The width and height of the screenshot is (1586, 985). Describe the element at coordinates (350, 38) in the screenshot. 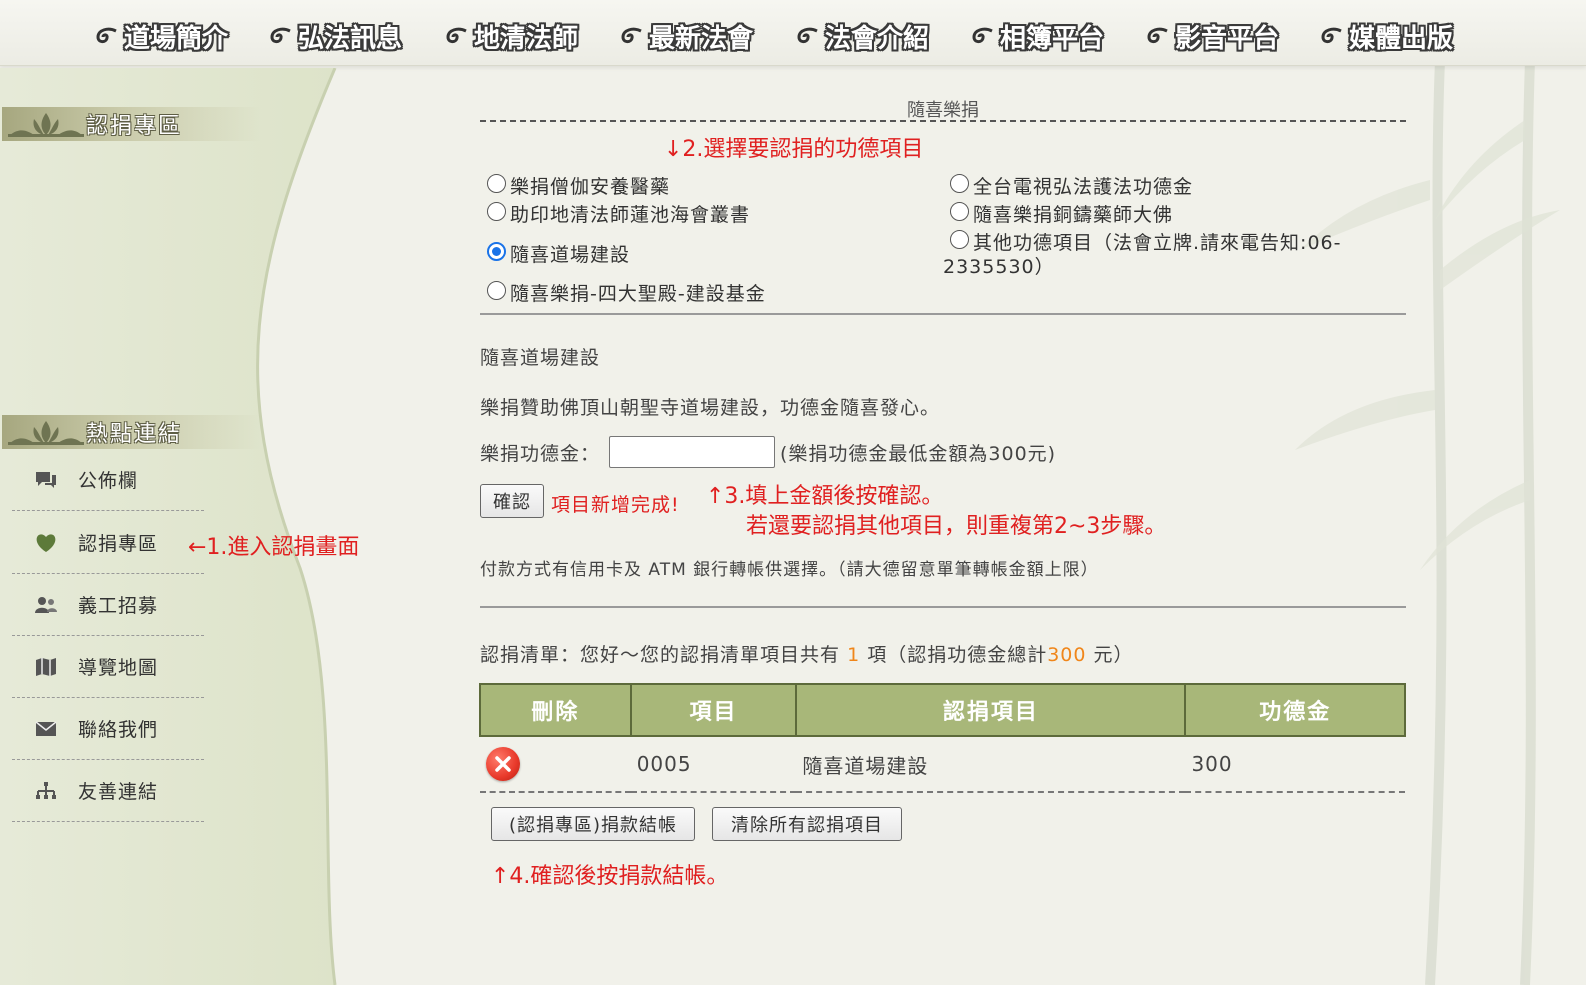

I see `nav-item-label: 弘法訊息` at that location.